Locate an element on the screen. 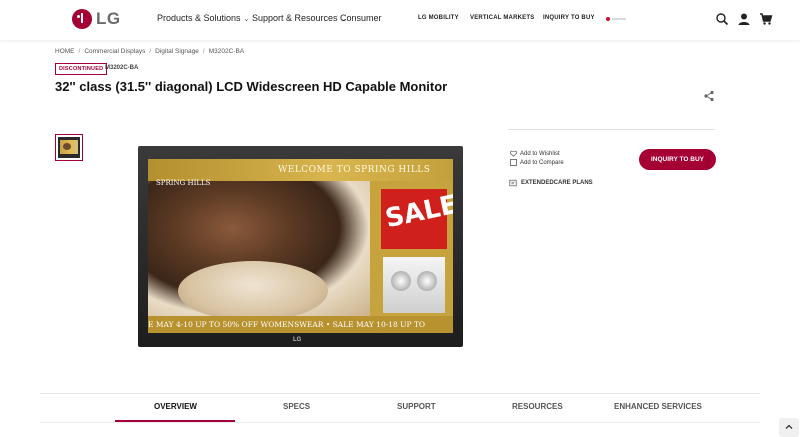 This screenshot has width=800, height=437. screen-welcome-text: WELCOME TO SPRING HILLS is located at coordinates (354, 170).